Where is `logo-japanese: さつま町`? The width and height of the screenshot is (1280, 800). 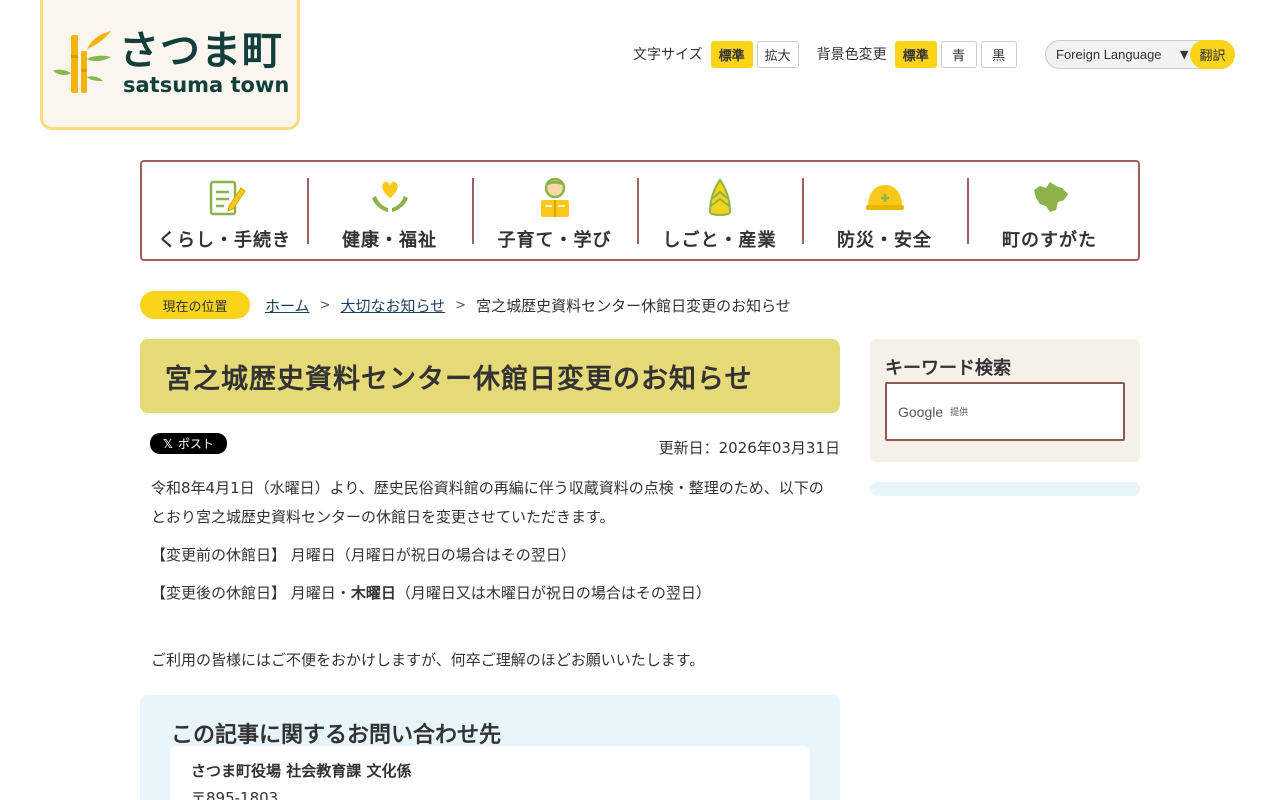 logo-japanese: さつま町 is located at coordinates (201, 51).